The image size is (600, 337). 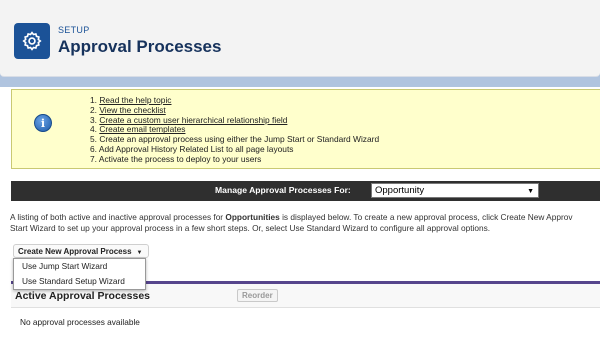 What do you see at coordinates (43, 123) in the screenshot?
I see `info-icon: i` at bounding box center [43, 123].